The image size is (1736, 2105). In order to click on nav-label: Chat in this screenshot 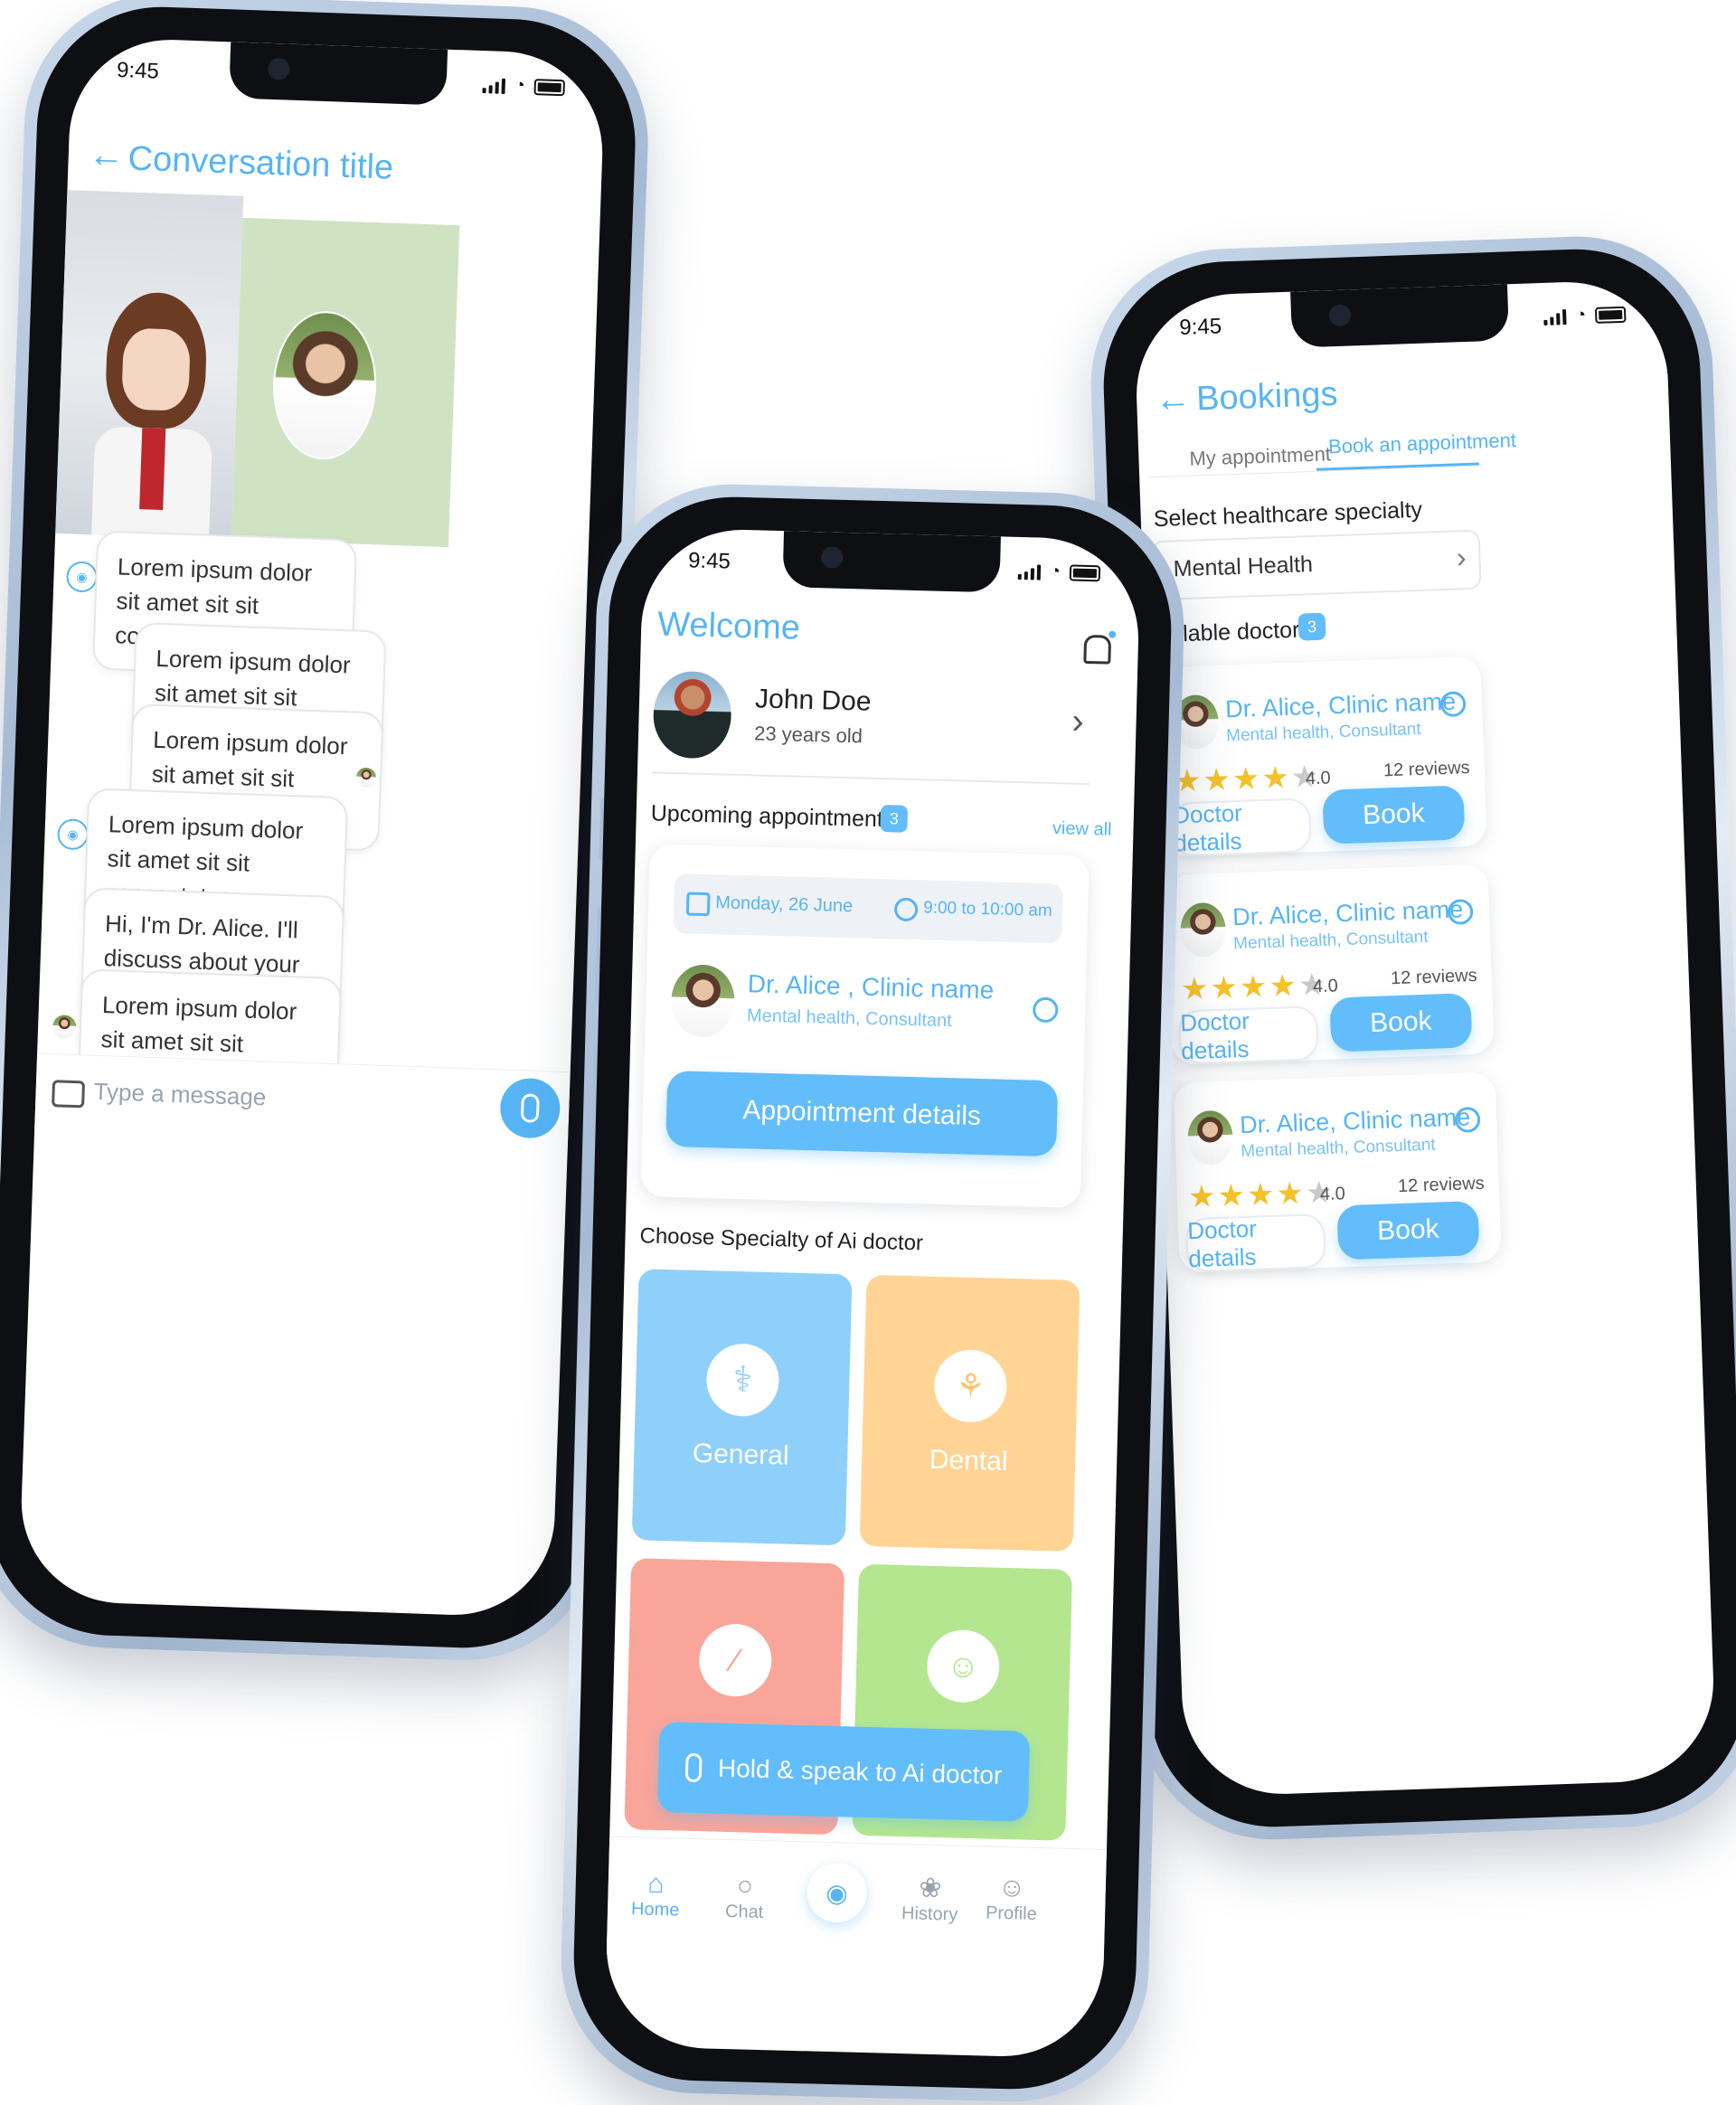, I will do `click(744, 1912)`.